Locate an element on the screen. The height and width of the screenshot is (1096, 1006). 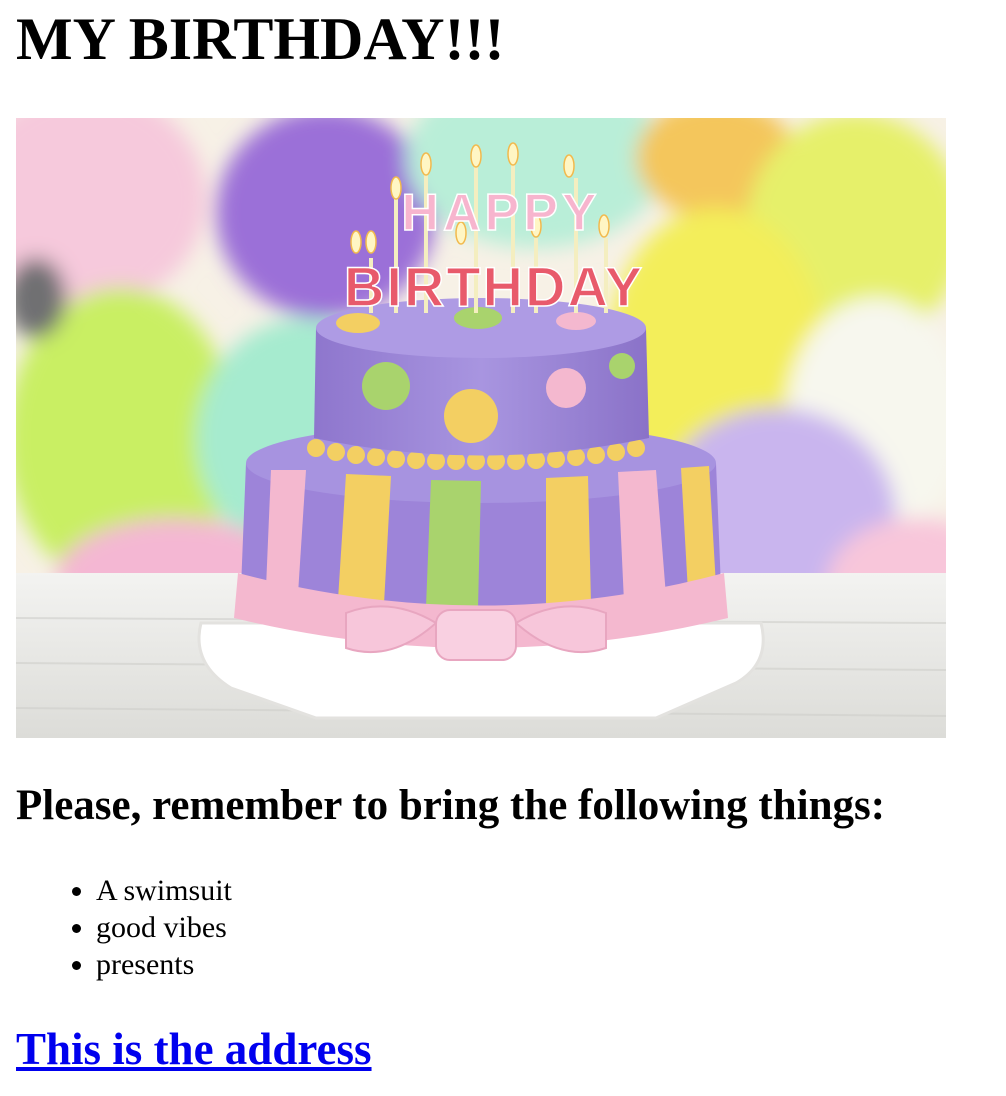
things-list: A swimsuit good vibes presents is located at coordinates (124, 927).